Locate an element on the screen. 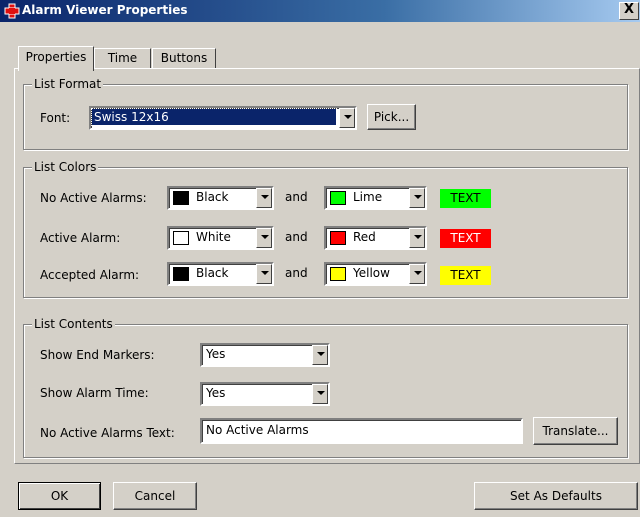 This screenshot has width=640, height=517. window-title: Alarm Viewer Properties is located at coordinates (105, 10).